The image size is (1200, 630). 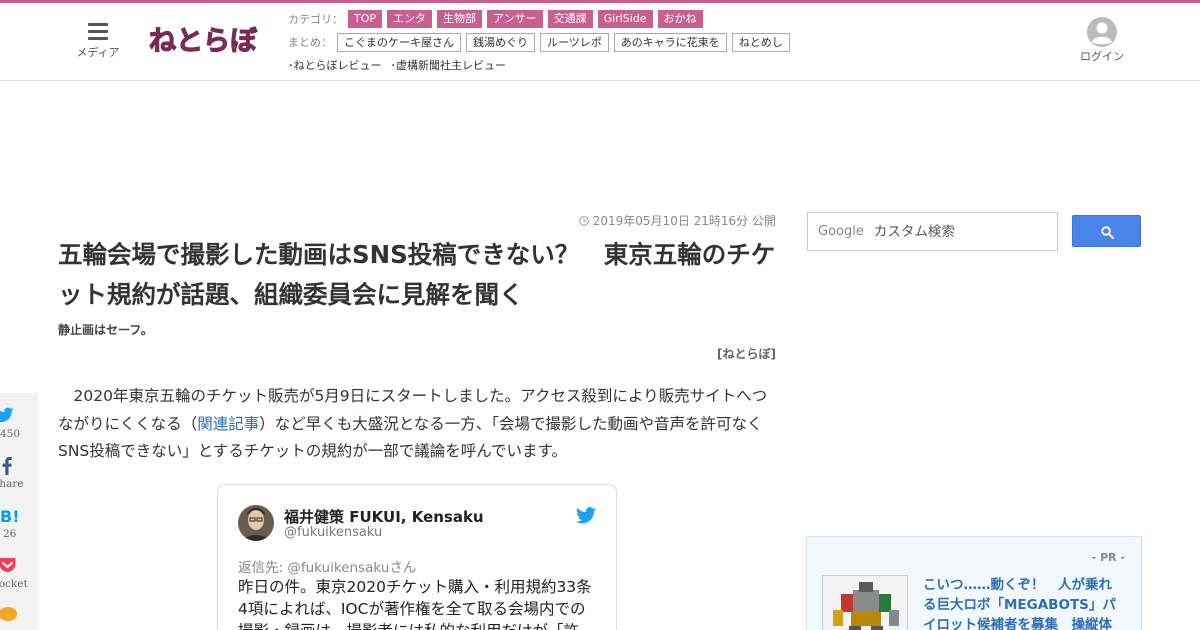 I want to click on category-tag-top: TOP, so click(x=365, y=19).